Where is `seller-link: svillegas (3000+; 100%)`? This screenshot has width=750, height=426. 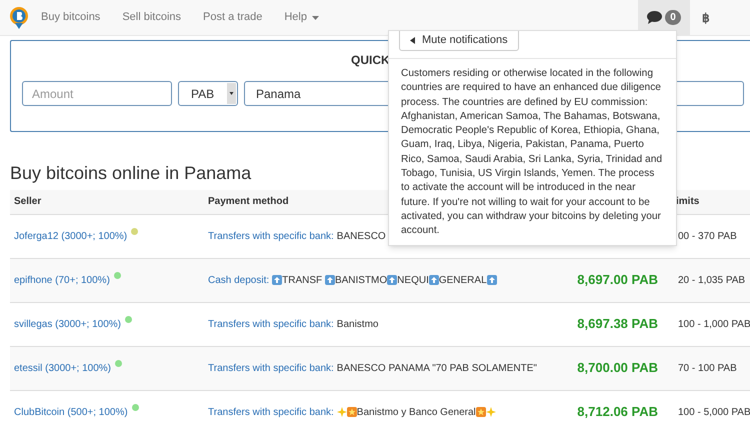
seller-link: svillegas (3000+; 100%) is located at coordinates (68, 324).